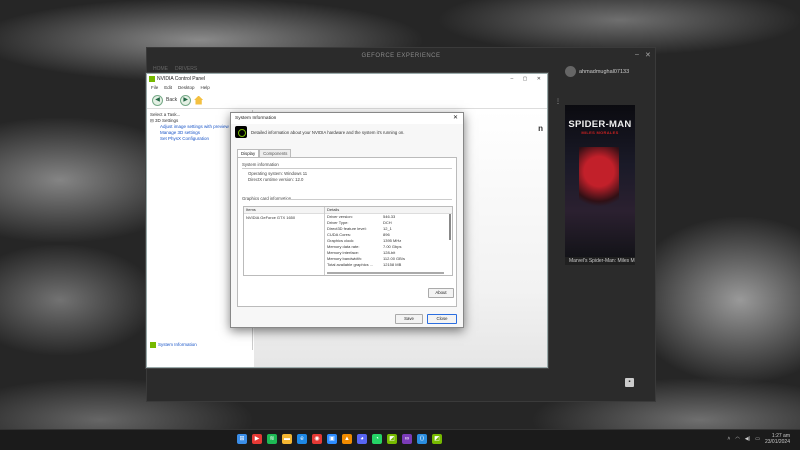  What do you see at coordinates (347, 100) in the screenshot?
I see `ncp-toolbar: ◀ Back ▶` at bounding box center [347, 100].